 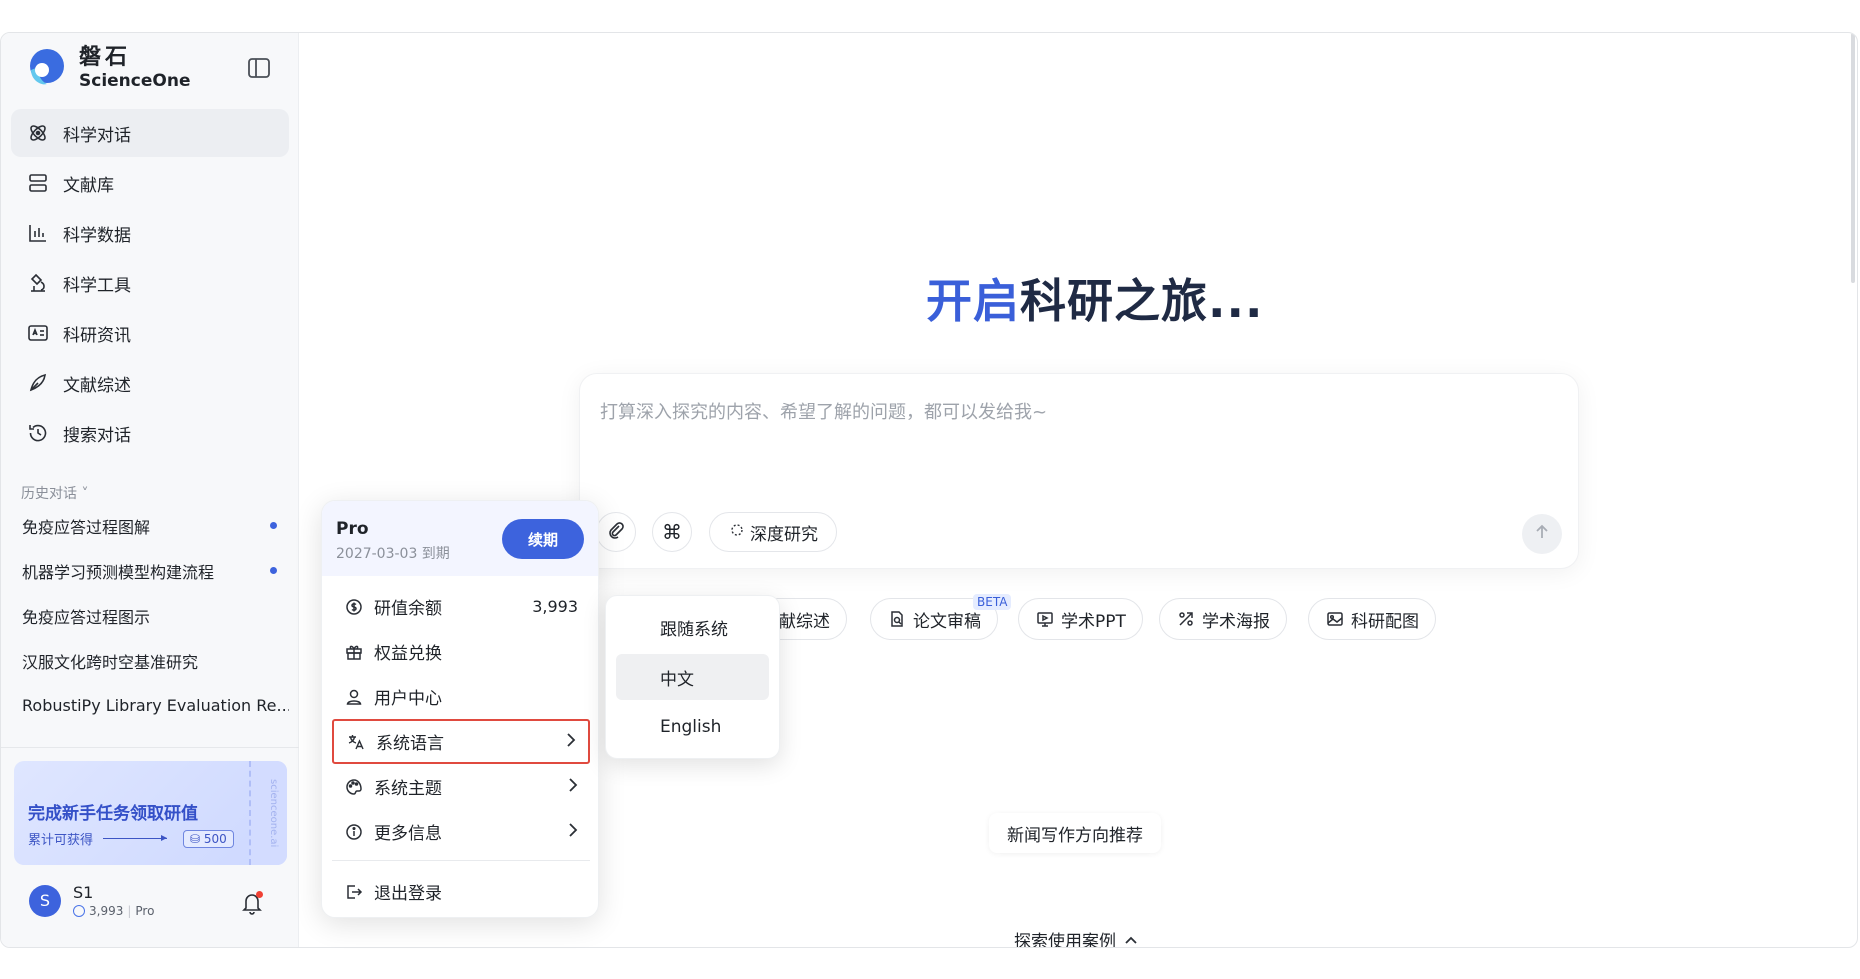 I want to click on renew-button: 续期, so click(x=543, y=539).